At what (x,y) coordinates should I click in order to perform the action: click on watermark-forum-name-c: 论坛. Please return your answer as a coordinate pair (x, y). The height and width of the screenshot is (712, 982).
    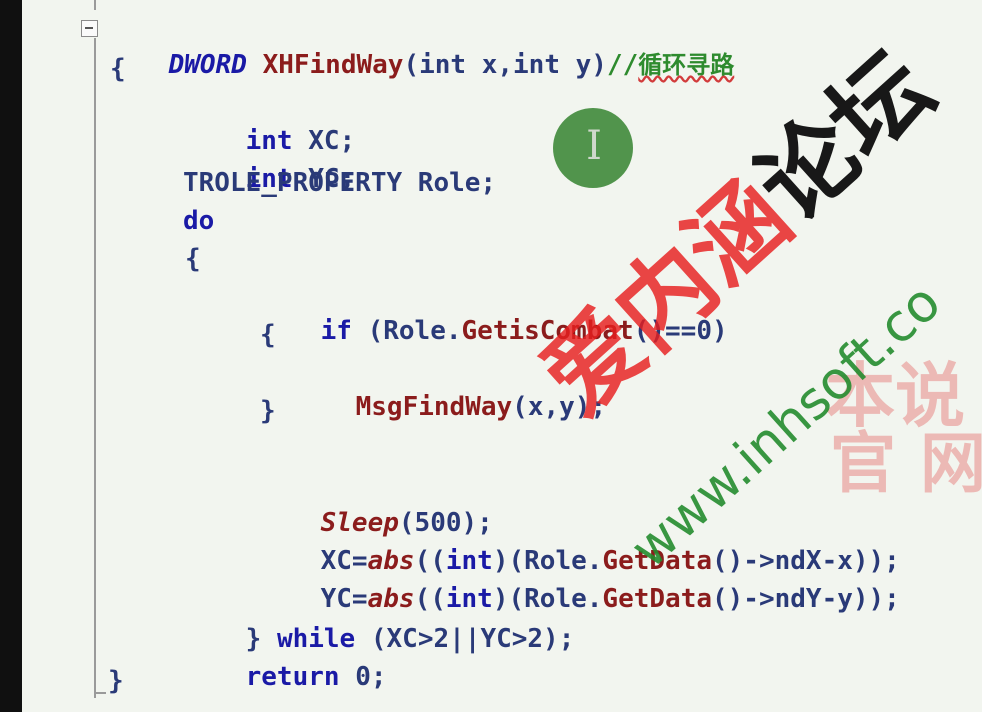
    Looking at the image, I should click on (844, 136).